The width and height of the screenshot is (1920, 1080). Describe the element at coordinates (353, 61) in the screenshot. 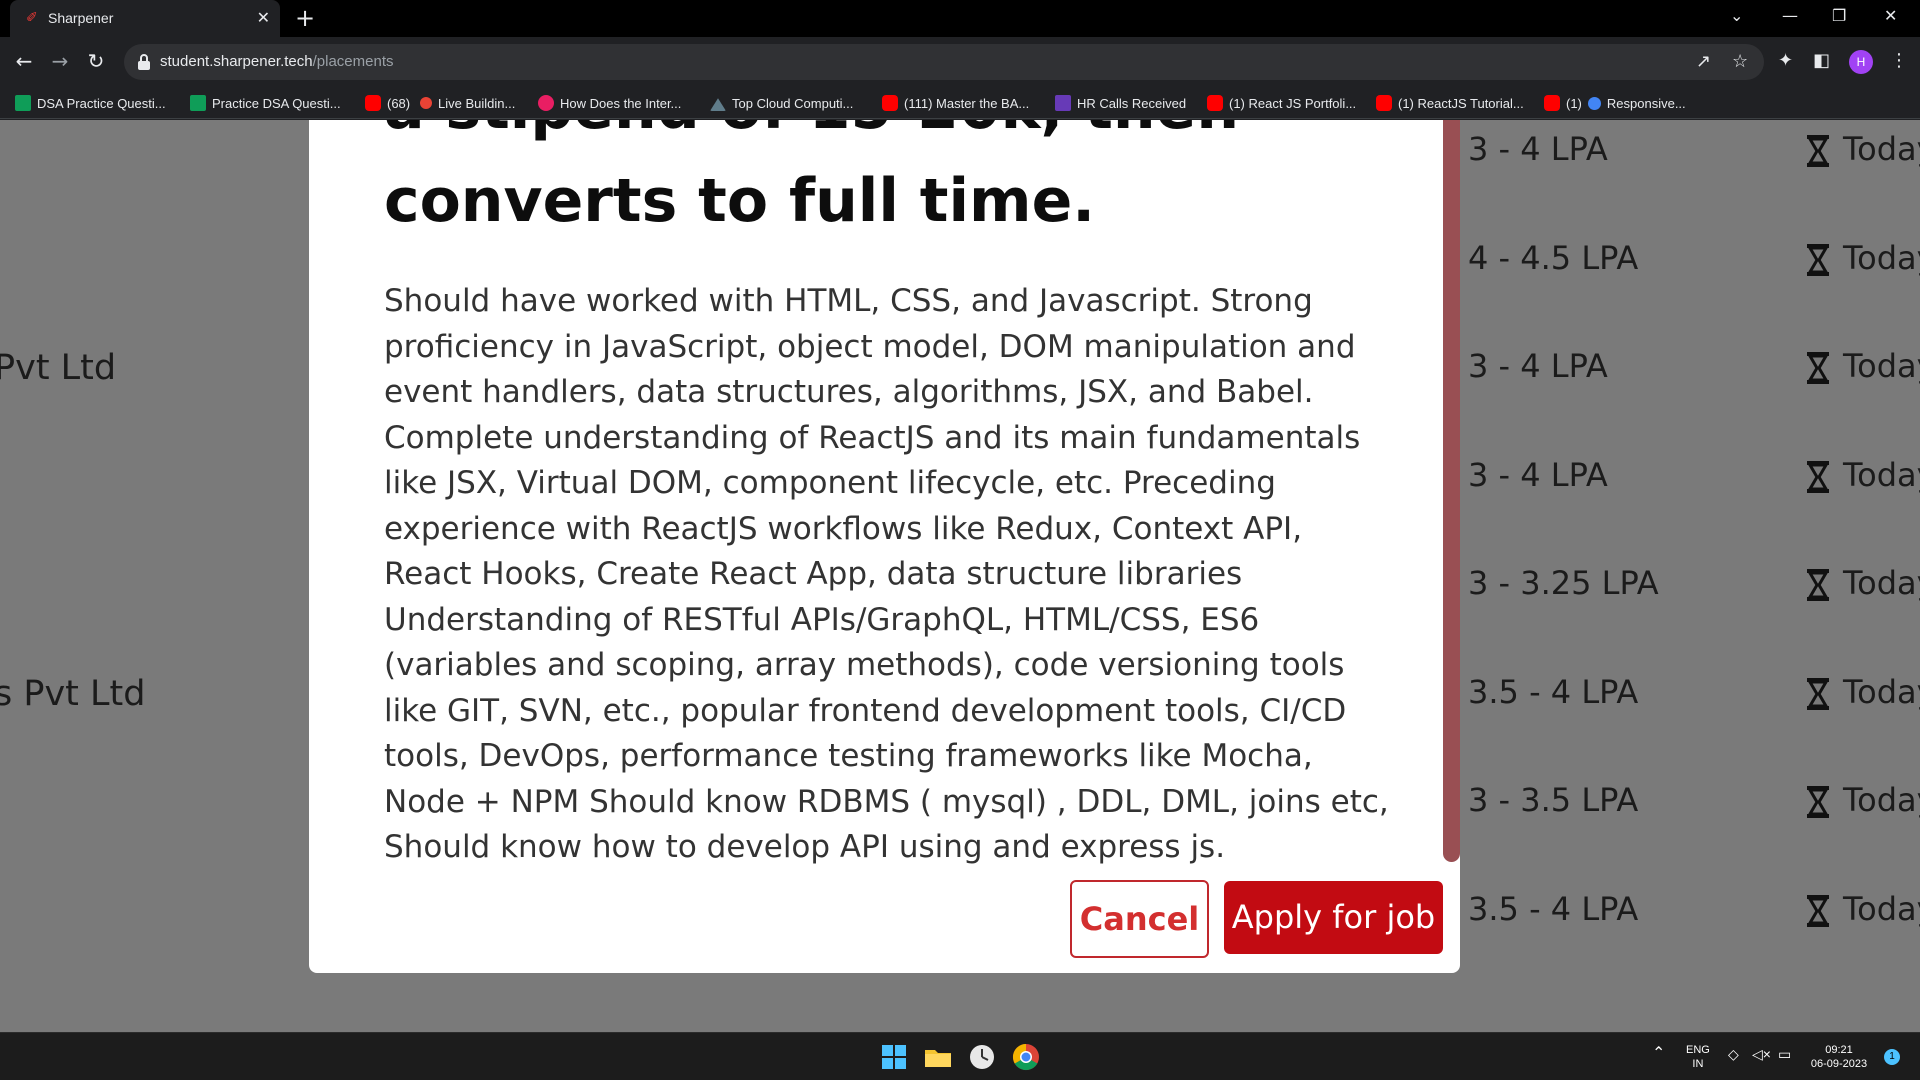

I see `url-path: /placements` at that location.